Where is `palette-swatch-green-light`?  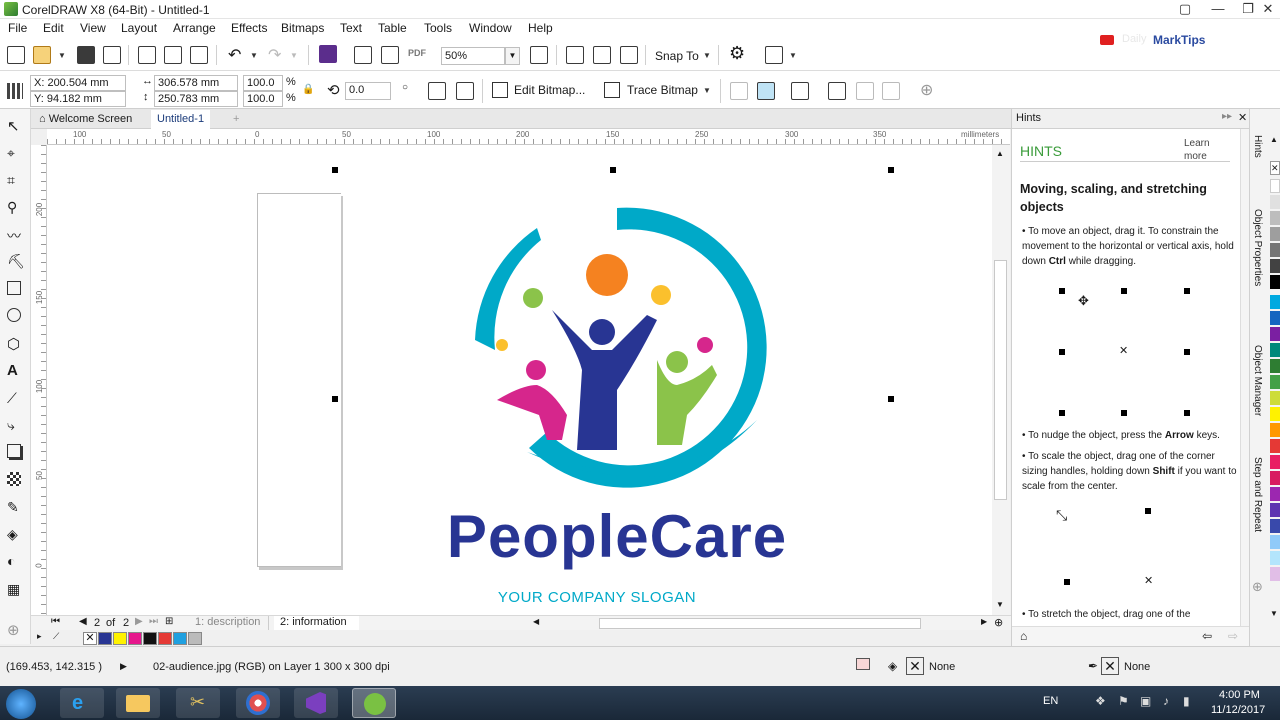
palette-swatch-green-light is located at coordinates (1275, 382).